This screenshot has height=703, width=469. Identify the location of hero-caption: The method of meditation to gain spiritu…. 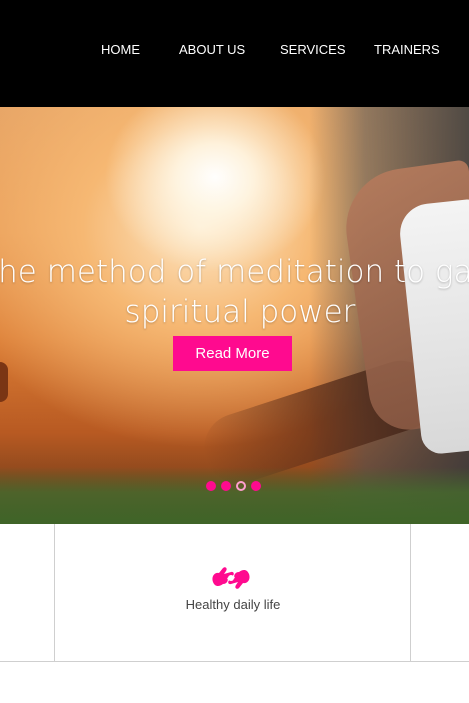
(234, 292).